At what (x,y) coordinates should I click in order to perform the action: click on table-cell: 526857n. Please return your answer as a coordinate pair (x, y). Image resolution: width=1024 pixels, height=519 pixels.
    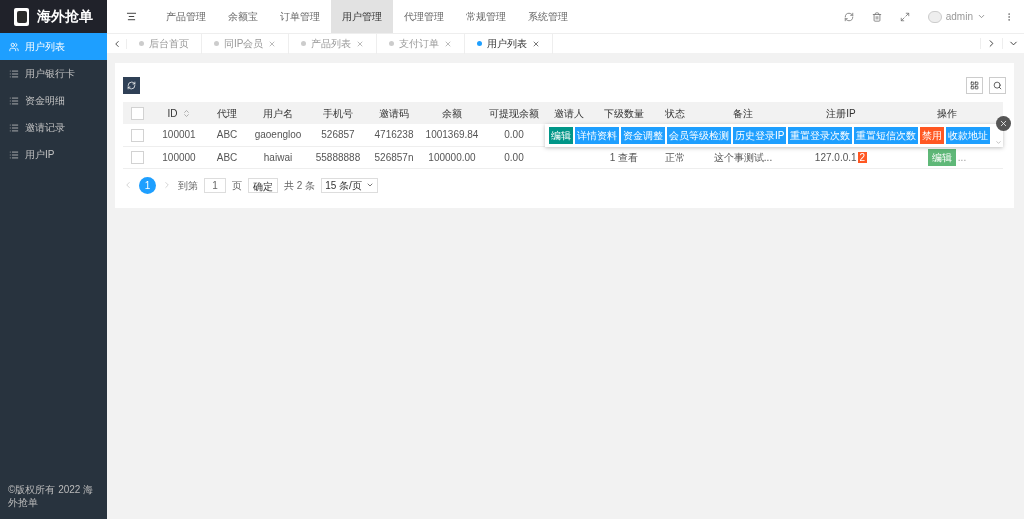
    Looking at the image, I should click on (394, 157).